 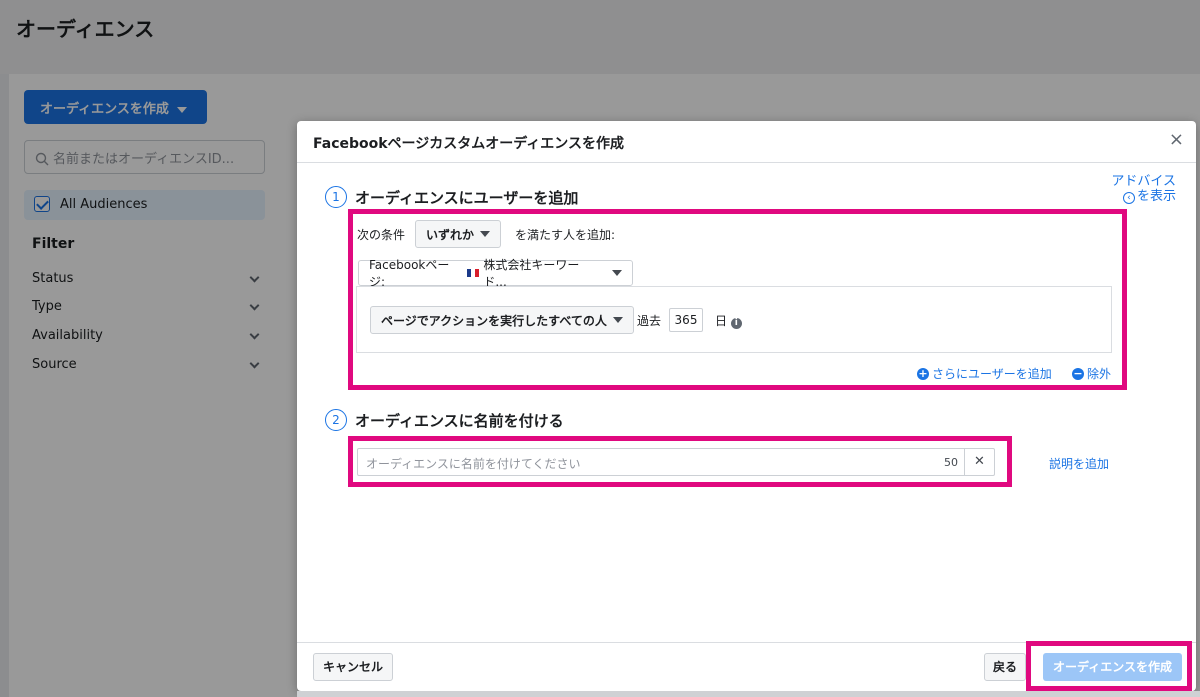 I want to click on advice-line2: を表示, so click(x=1156, y=196).